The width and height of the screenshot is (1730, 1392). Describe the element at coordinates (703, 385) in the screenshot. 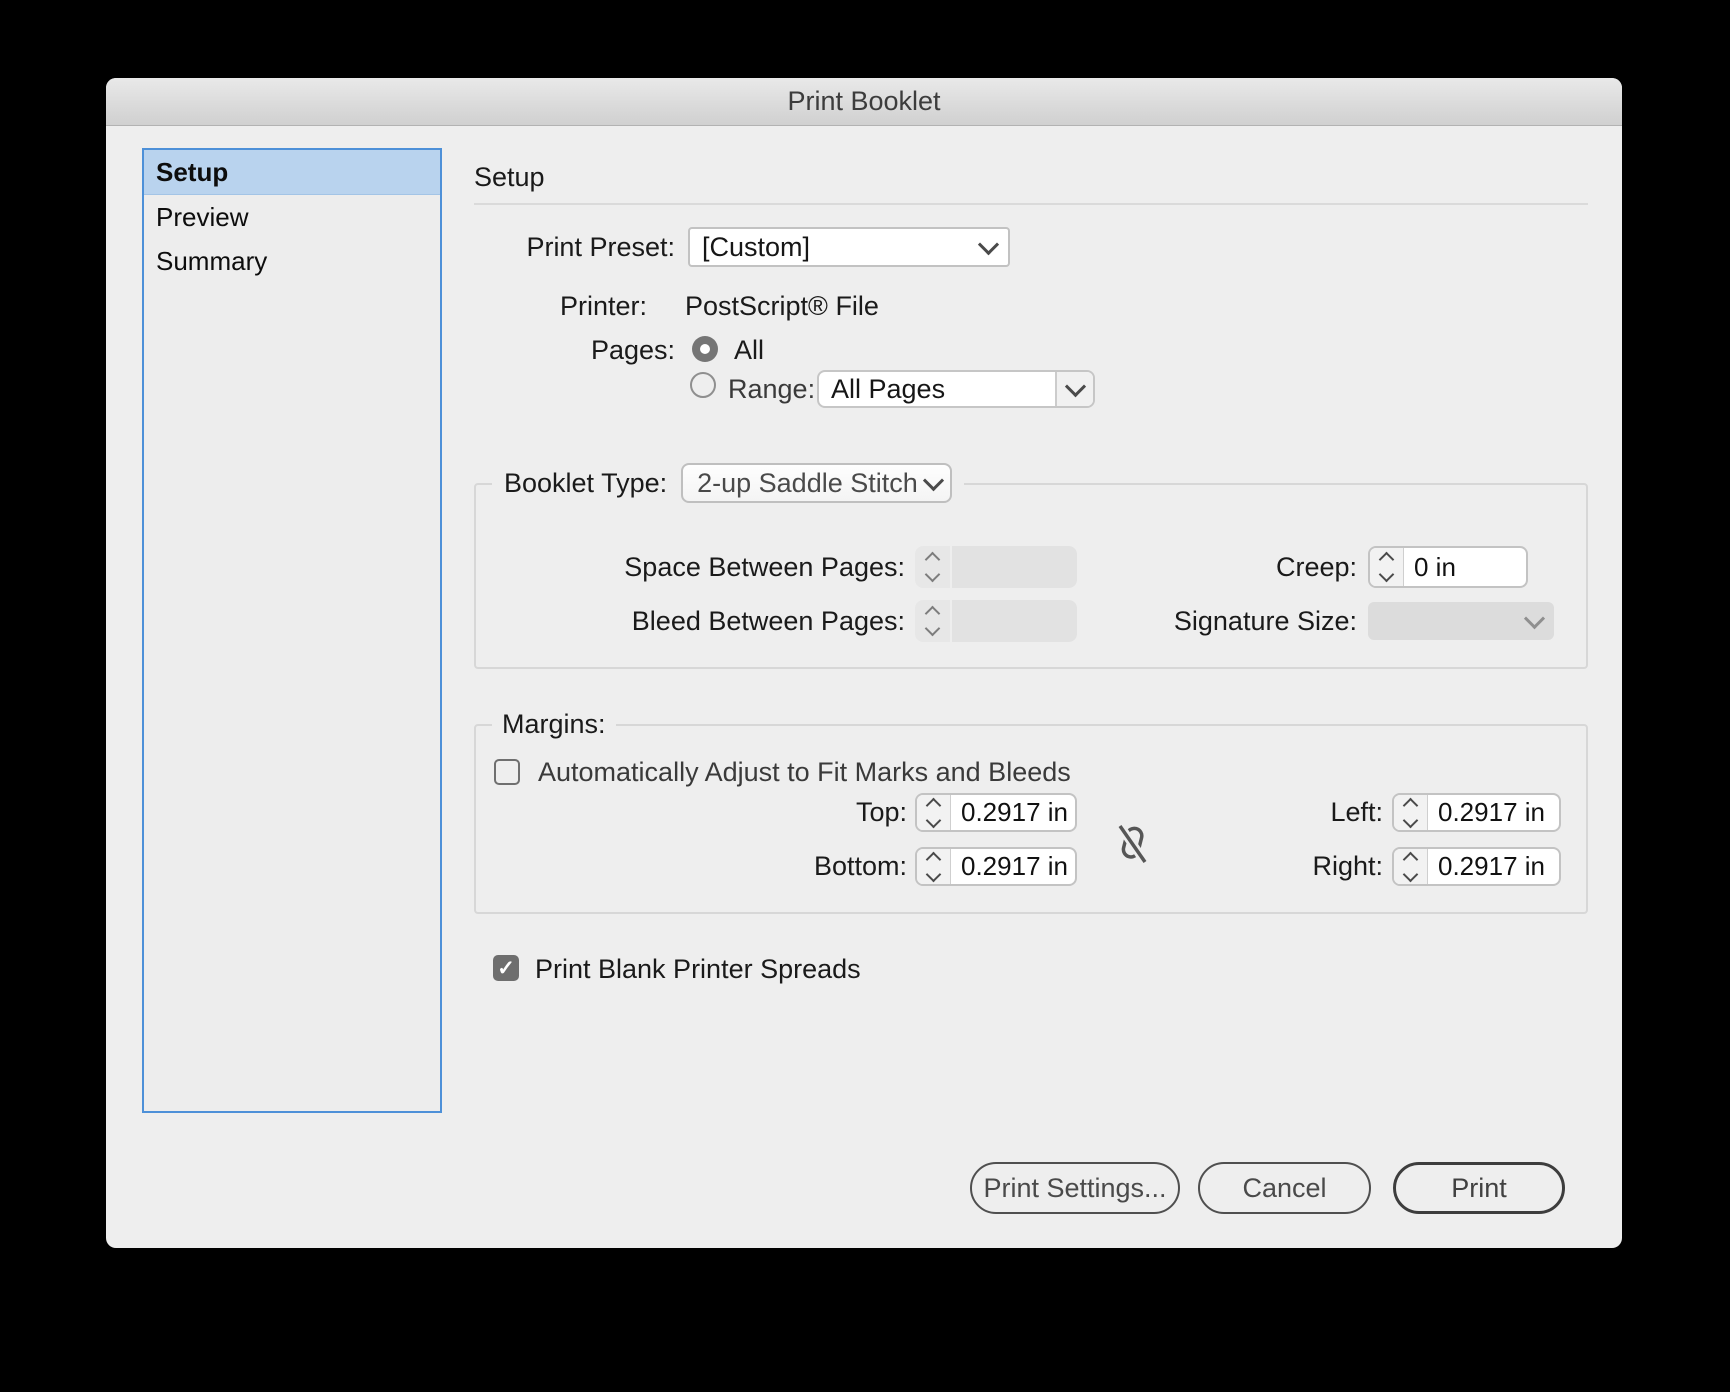

I see `pages-range-radio` at that location.